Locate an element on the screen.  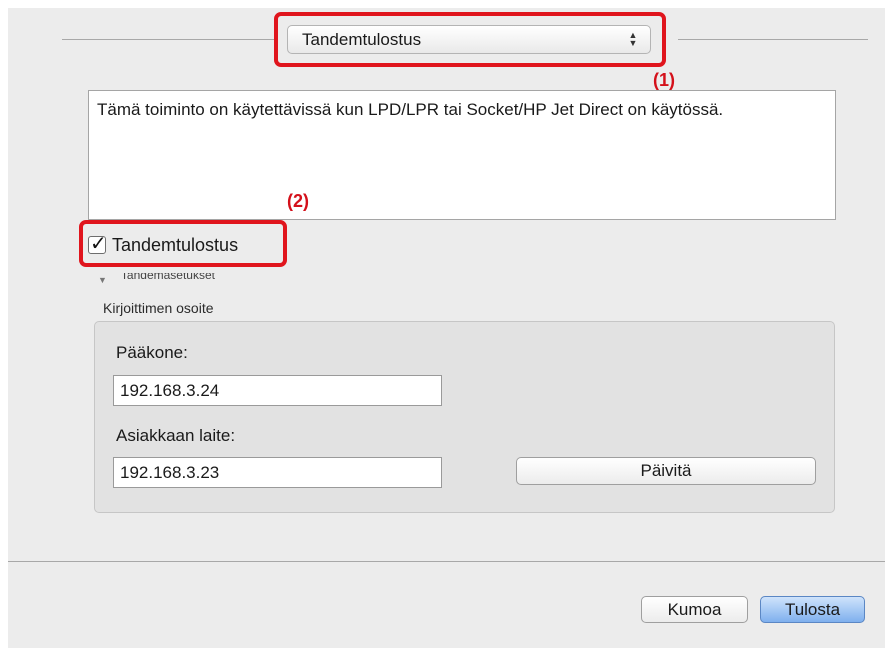
footer-separator is located at coordinates (446, 561).